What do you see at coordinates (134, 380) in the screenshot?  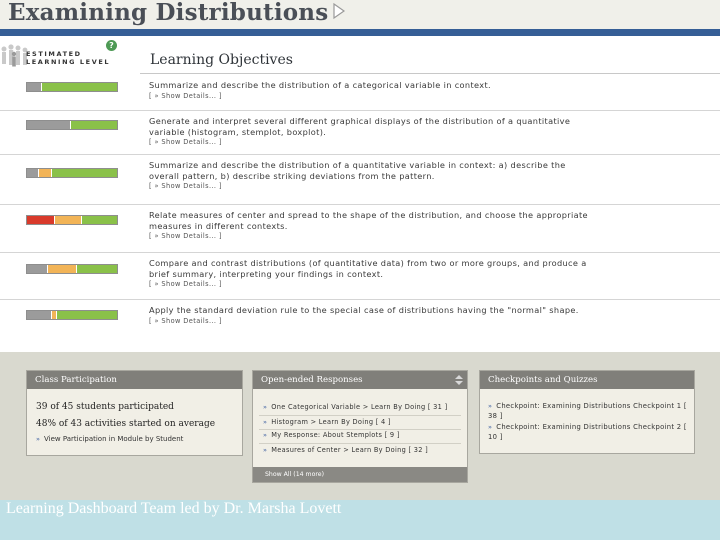 I see `panel-header: Class Participation` at bounding box center [134, 380].